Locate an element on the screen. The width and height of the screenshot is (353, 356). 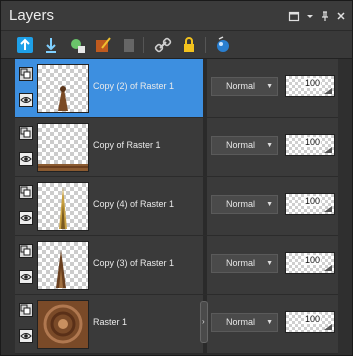
new-raster-layer-icon is located at coordinates (25, 45).